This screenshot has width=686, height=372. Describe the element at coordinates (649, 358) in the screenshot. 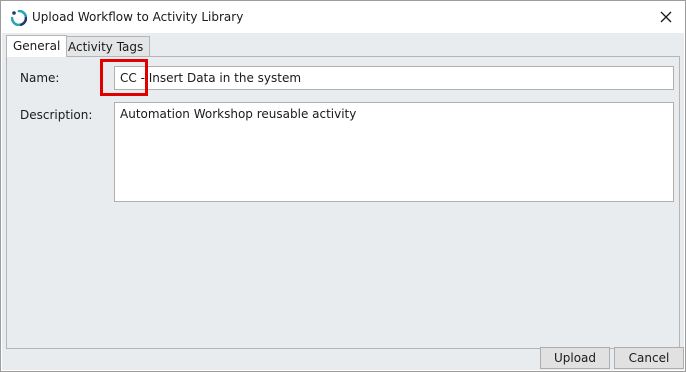

I see `cancel-button: Cancel` at that location.